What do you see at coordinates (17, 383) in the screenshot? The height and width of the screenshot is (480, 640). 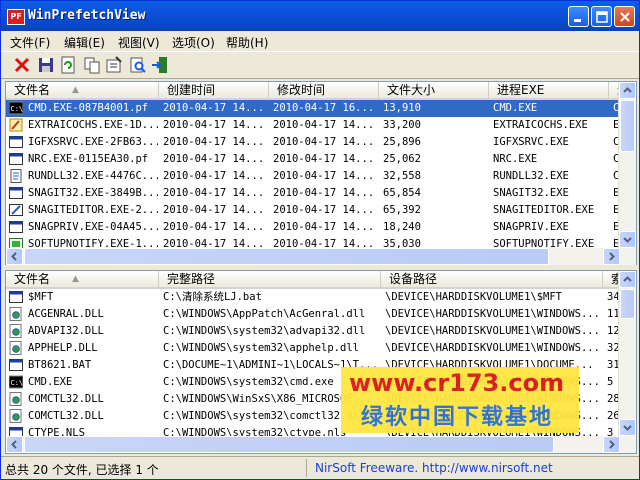 I see `svg-text: C:\` at bounding box center [17, 383].